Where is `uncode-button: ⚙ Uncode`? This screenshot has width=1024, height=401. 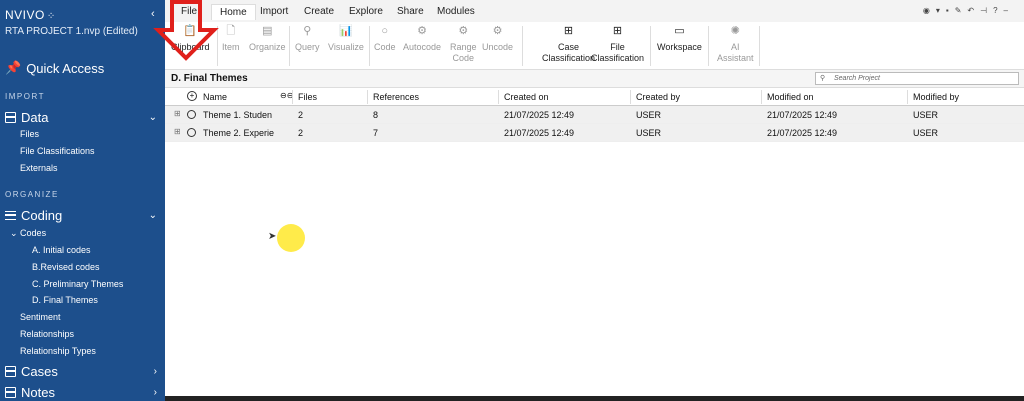 uncode-button: ⚙ Uncode is located at coordinates (497, 39).